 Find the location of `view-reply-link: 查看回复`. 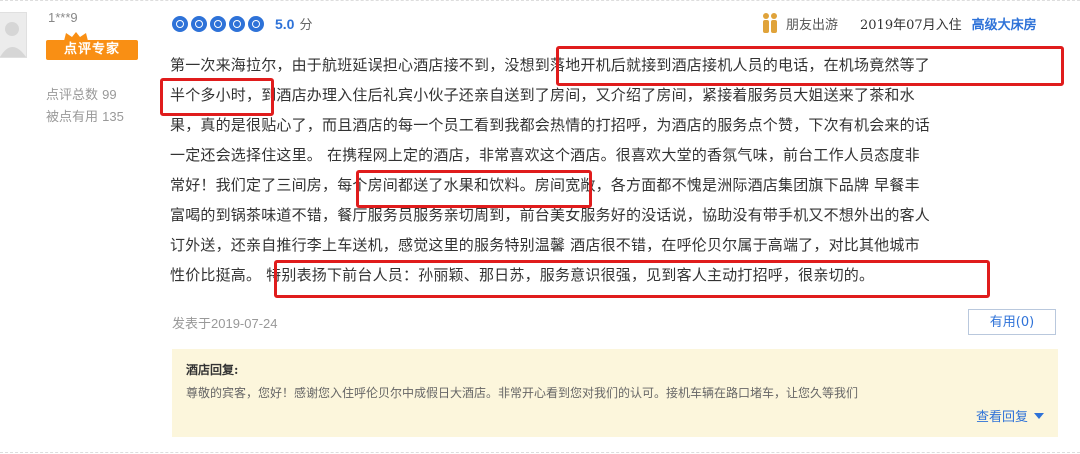

view-reply-link: 查看回复 is located at coordinates (1010, 415).